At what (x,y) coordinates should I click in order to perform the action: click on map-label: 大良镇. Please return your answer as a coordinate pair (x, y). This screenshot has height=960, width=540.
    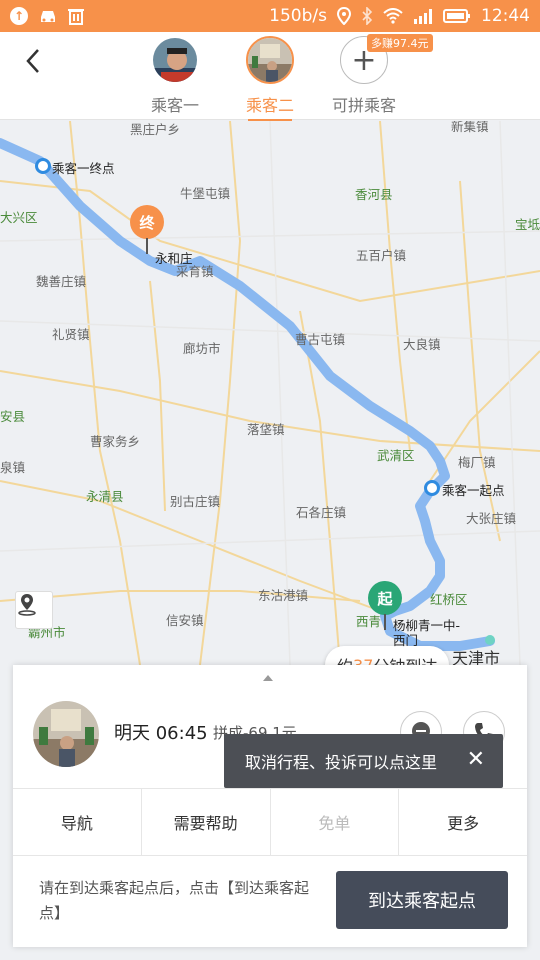
    Looking at the image, I should click on (422, 344).